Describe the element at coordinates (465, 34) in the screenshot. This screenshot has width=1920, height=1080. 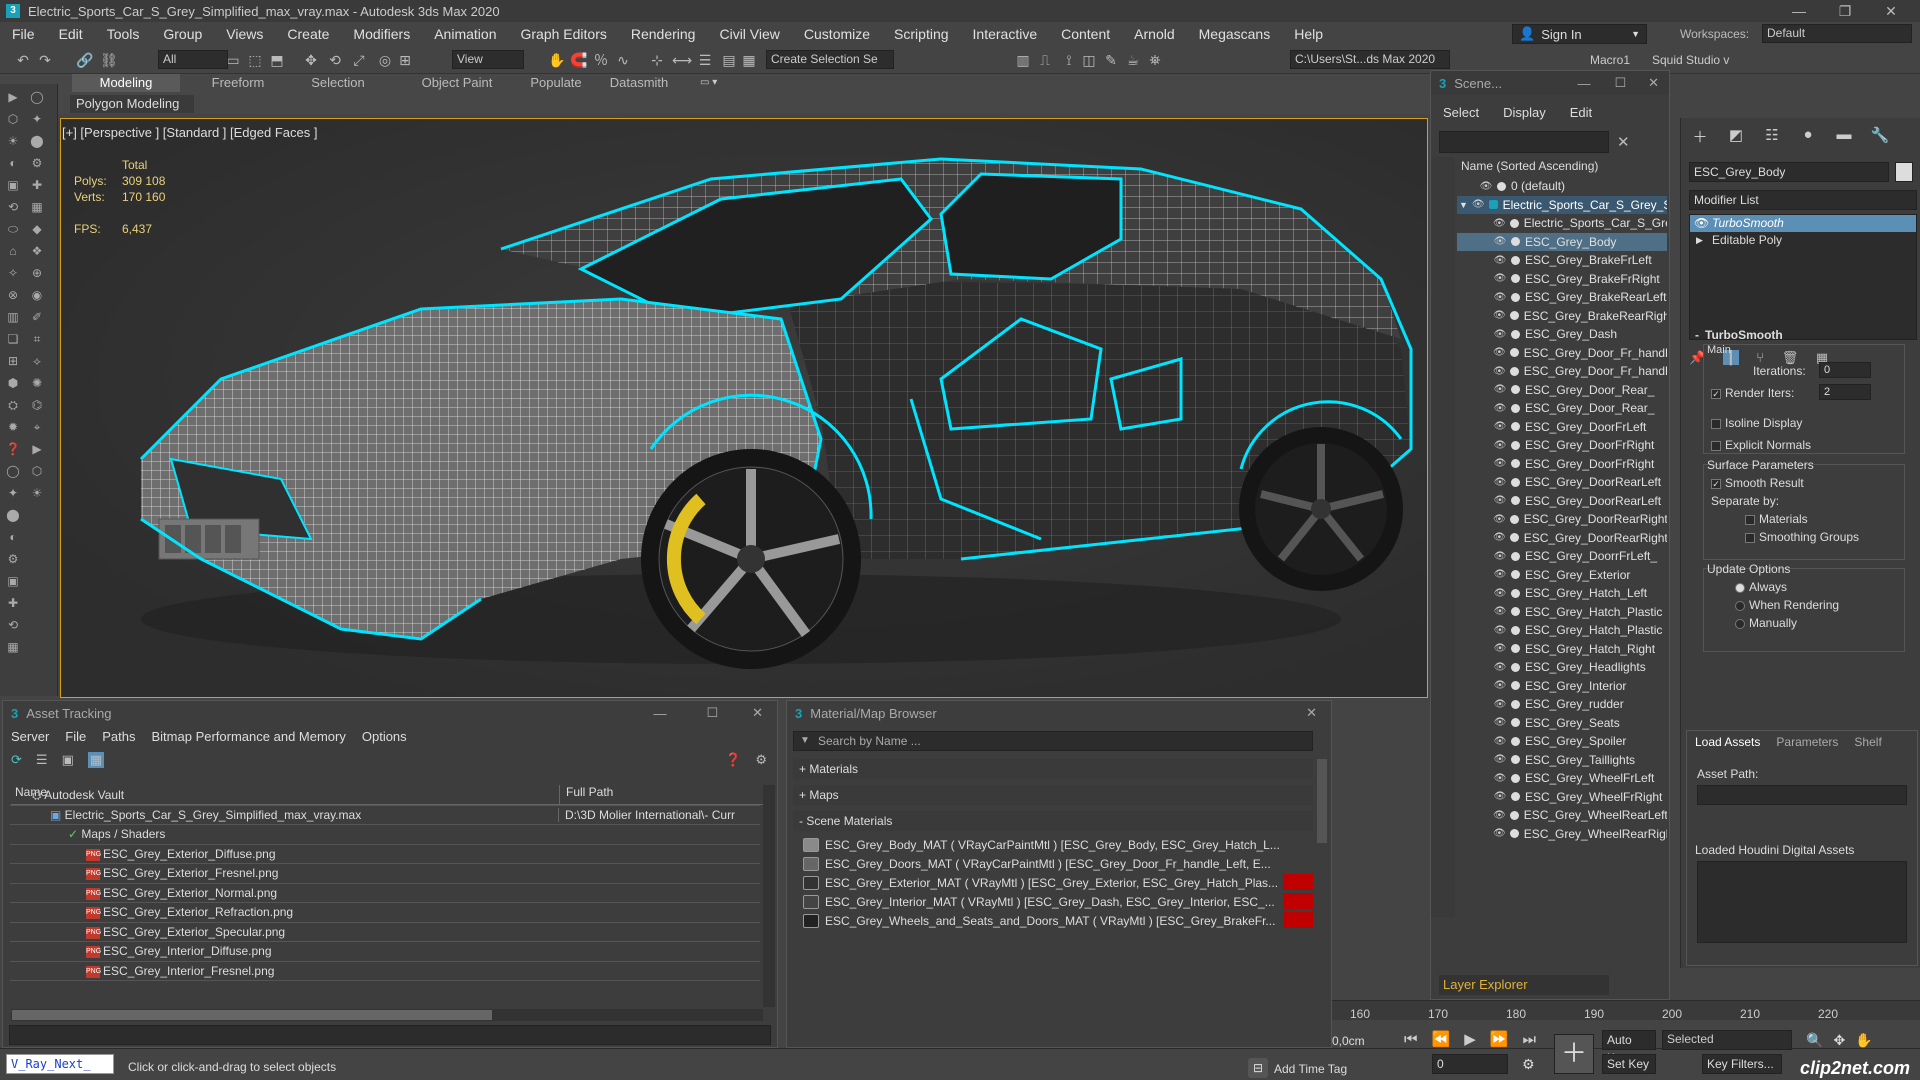
I see `menu-animation: Animation` at that location.